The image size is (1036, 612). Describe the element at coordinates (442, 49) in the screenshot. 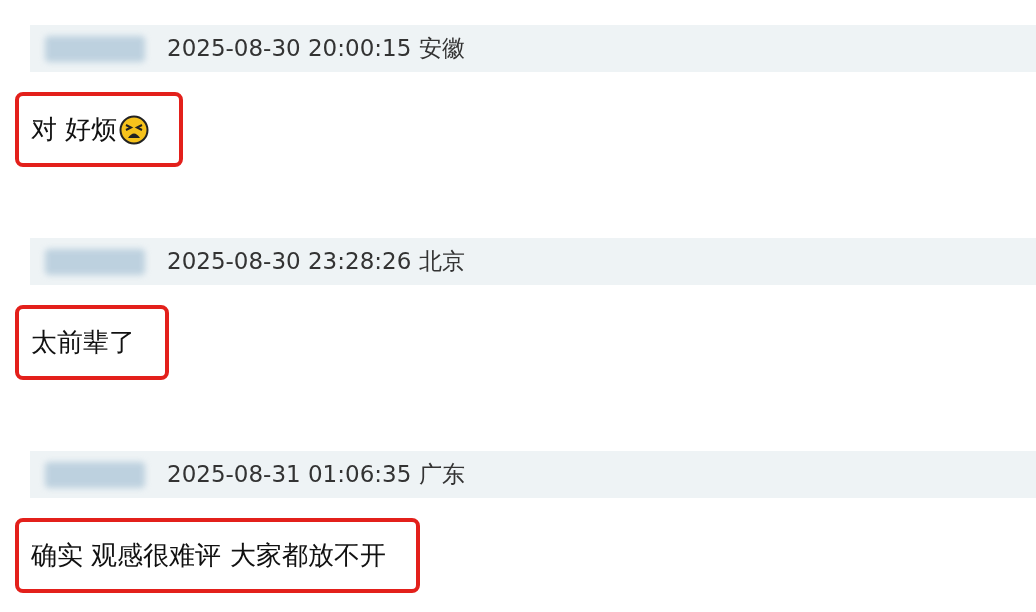

I see `comment-location: 安徽` at that location.